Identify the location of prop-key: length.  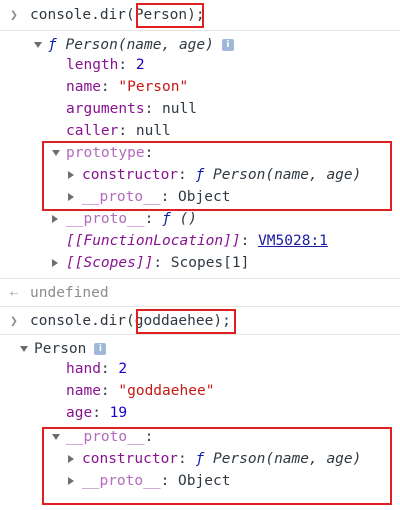
(92, 65).